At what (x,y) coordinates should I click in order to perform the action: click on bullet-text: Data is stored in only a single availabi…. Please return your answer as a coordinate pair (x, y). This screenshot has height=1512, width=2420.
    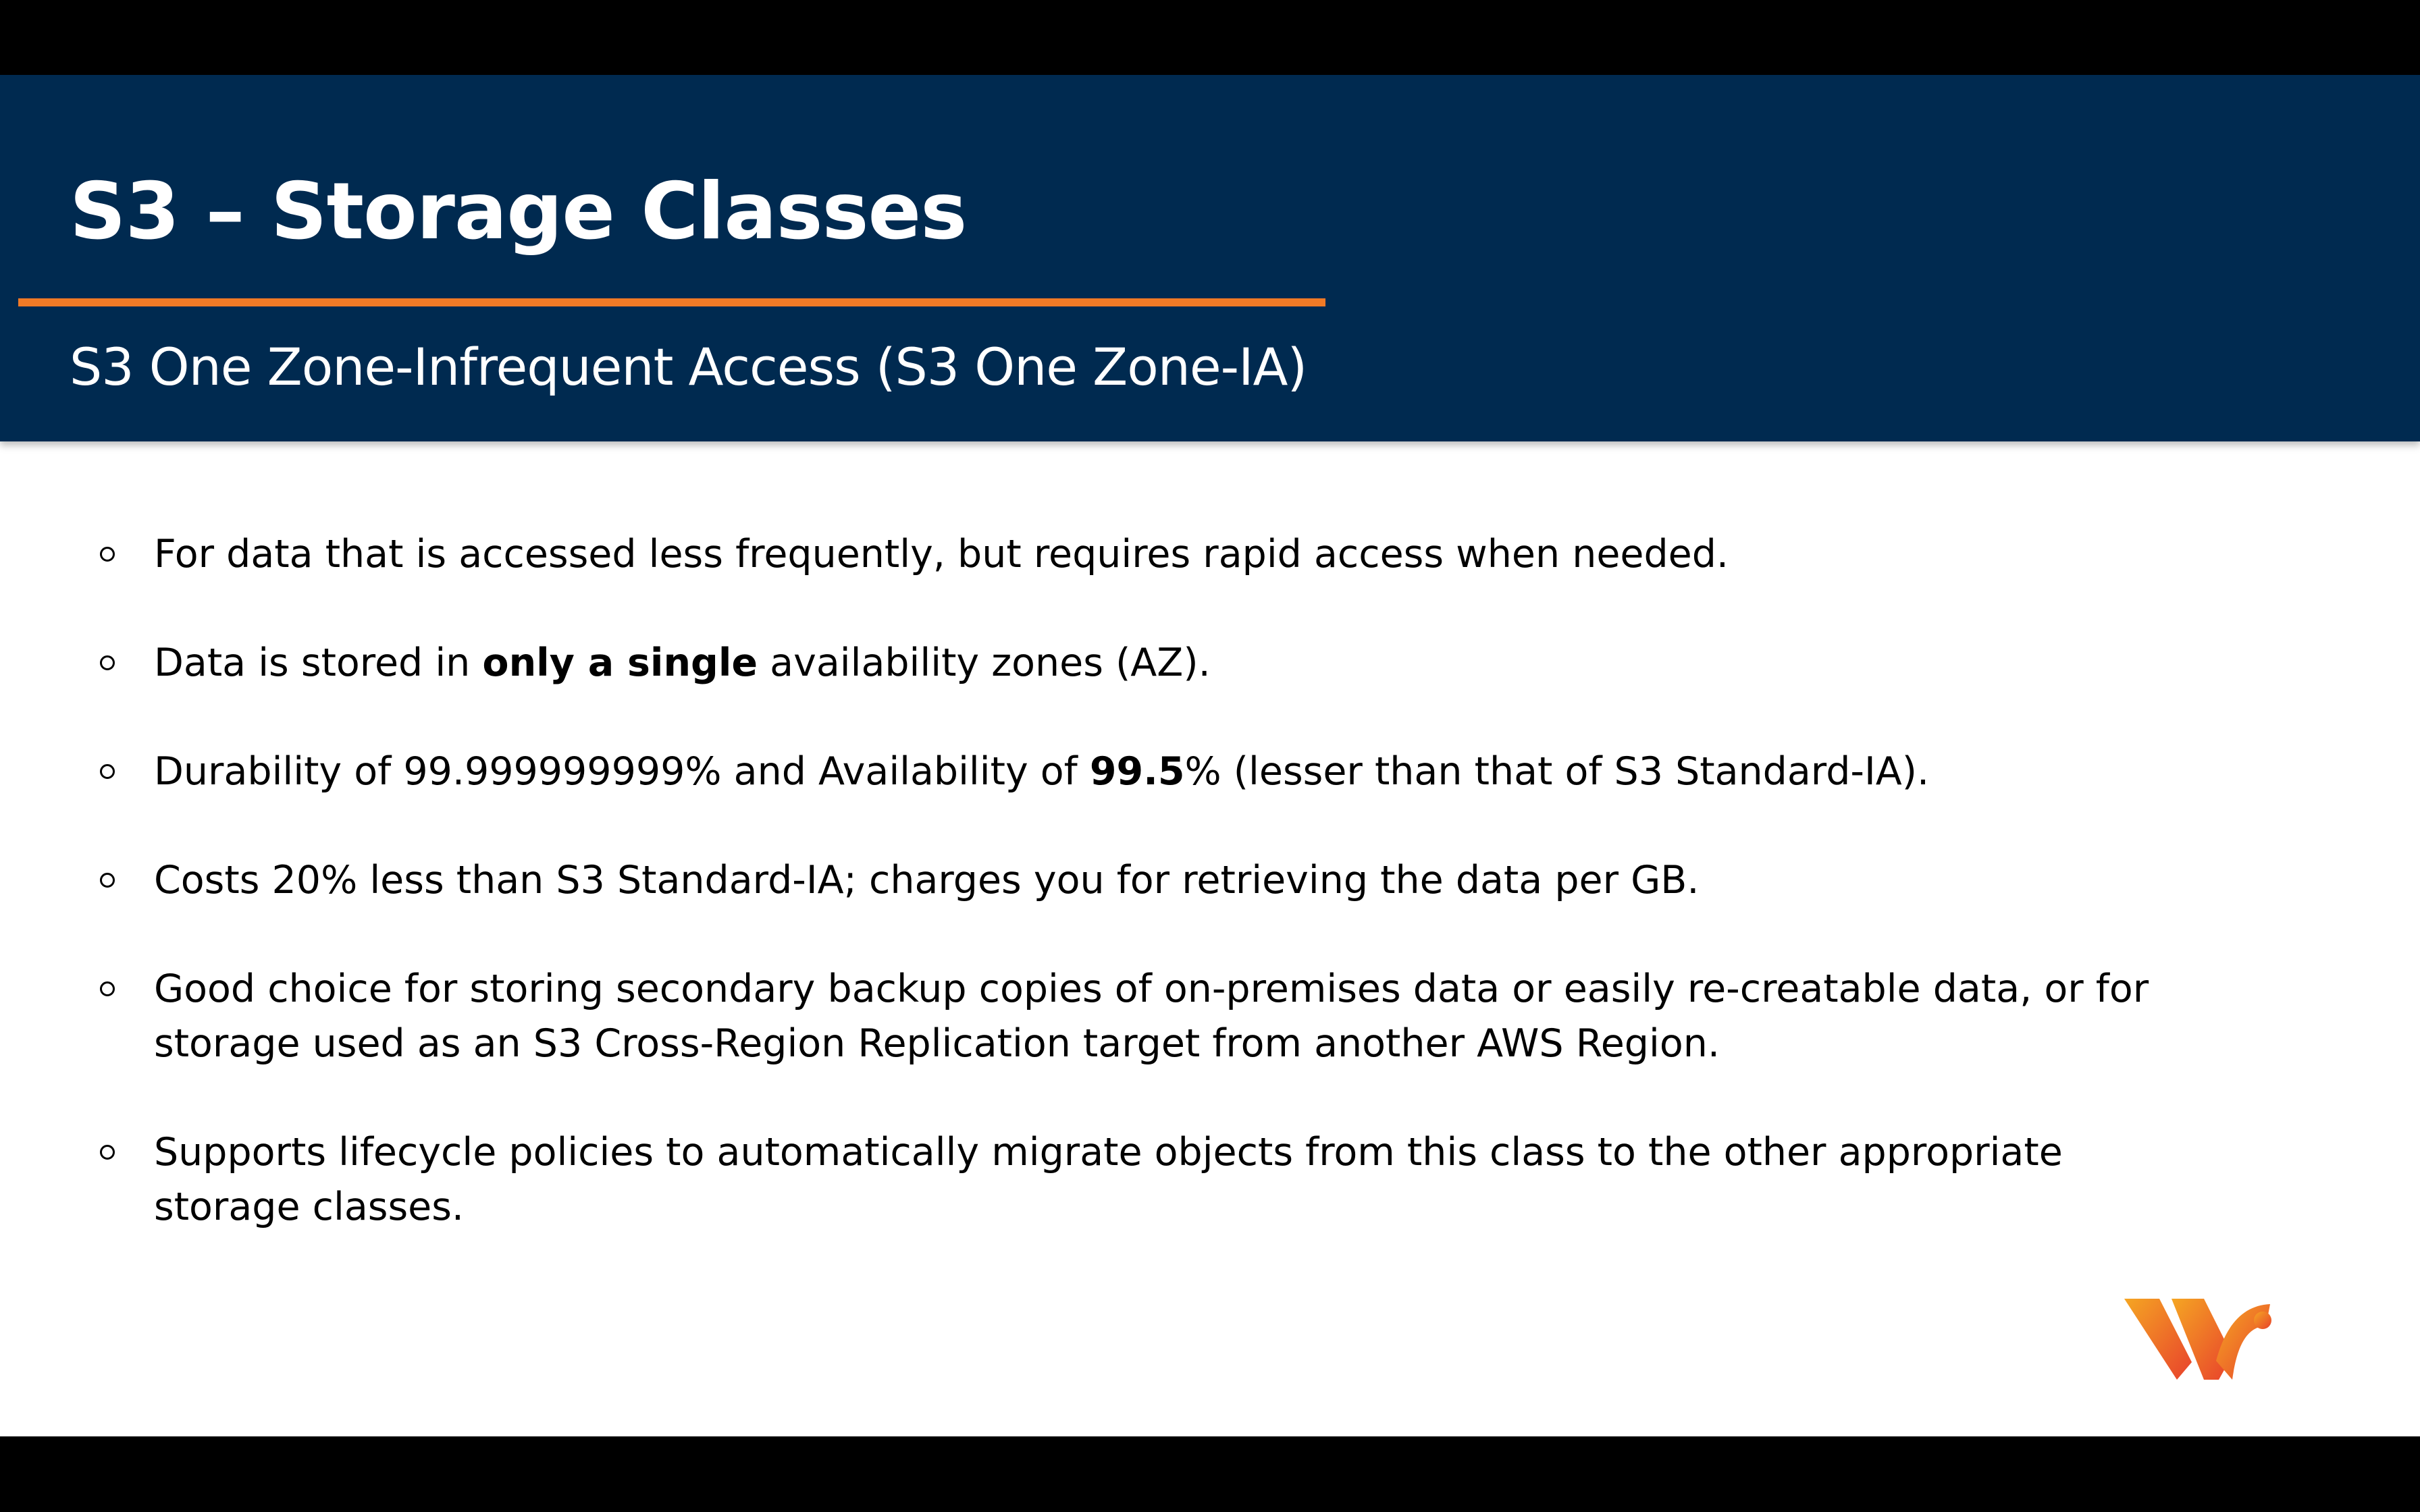
    Looking at the image, I should click on (682, 663).